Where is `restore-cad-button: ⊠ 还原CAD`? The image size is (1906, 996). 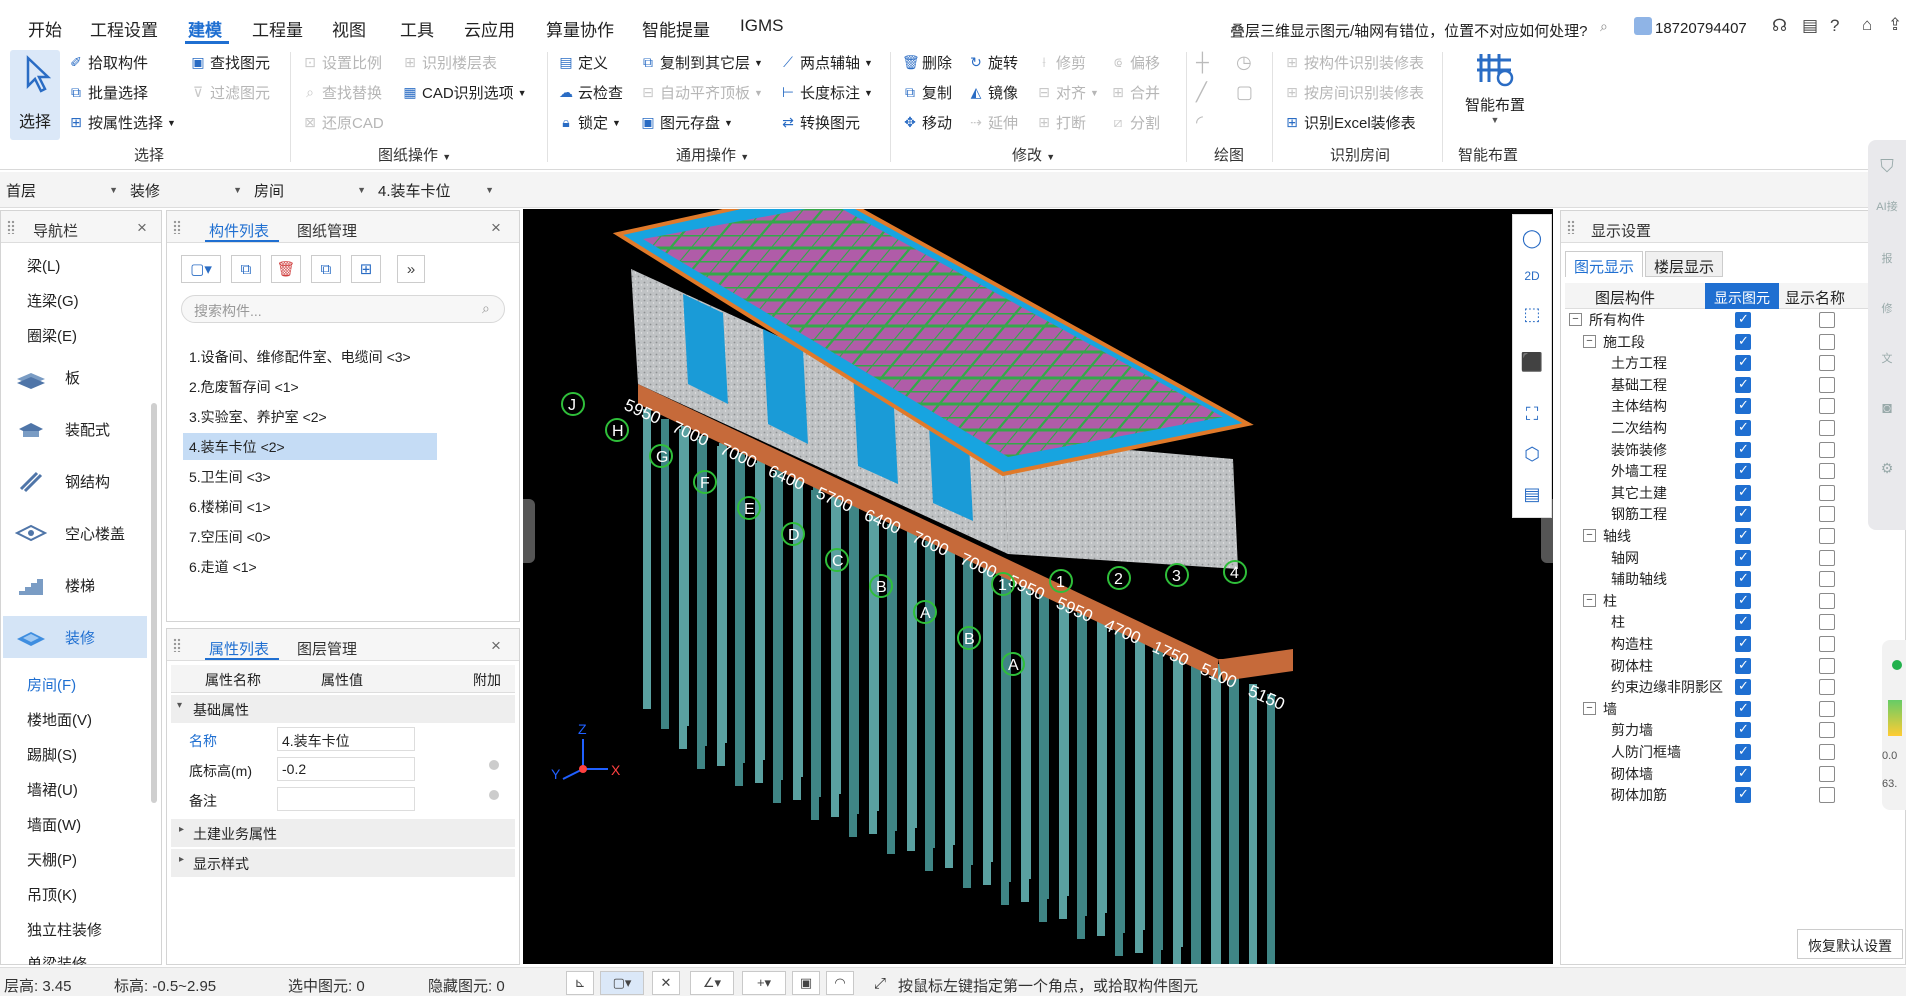
restore-cad-button: ⊠ 还原CAD is located at coordinates (343, 122).